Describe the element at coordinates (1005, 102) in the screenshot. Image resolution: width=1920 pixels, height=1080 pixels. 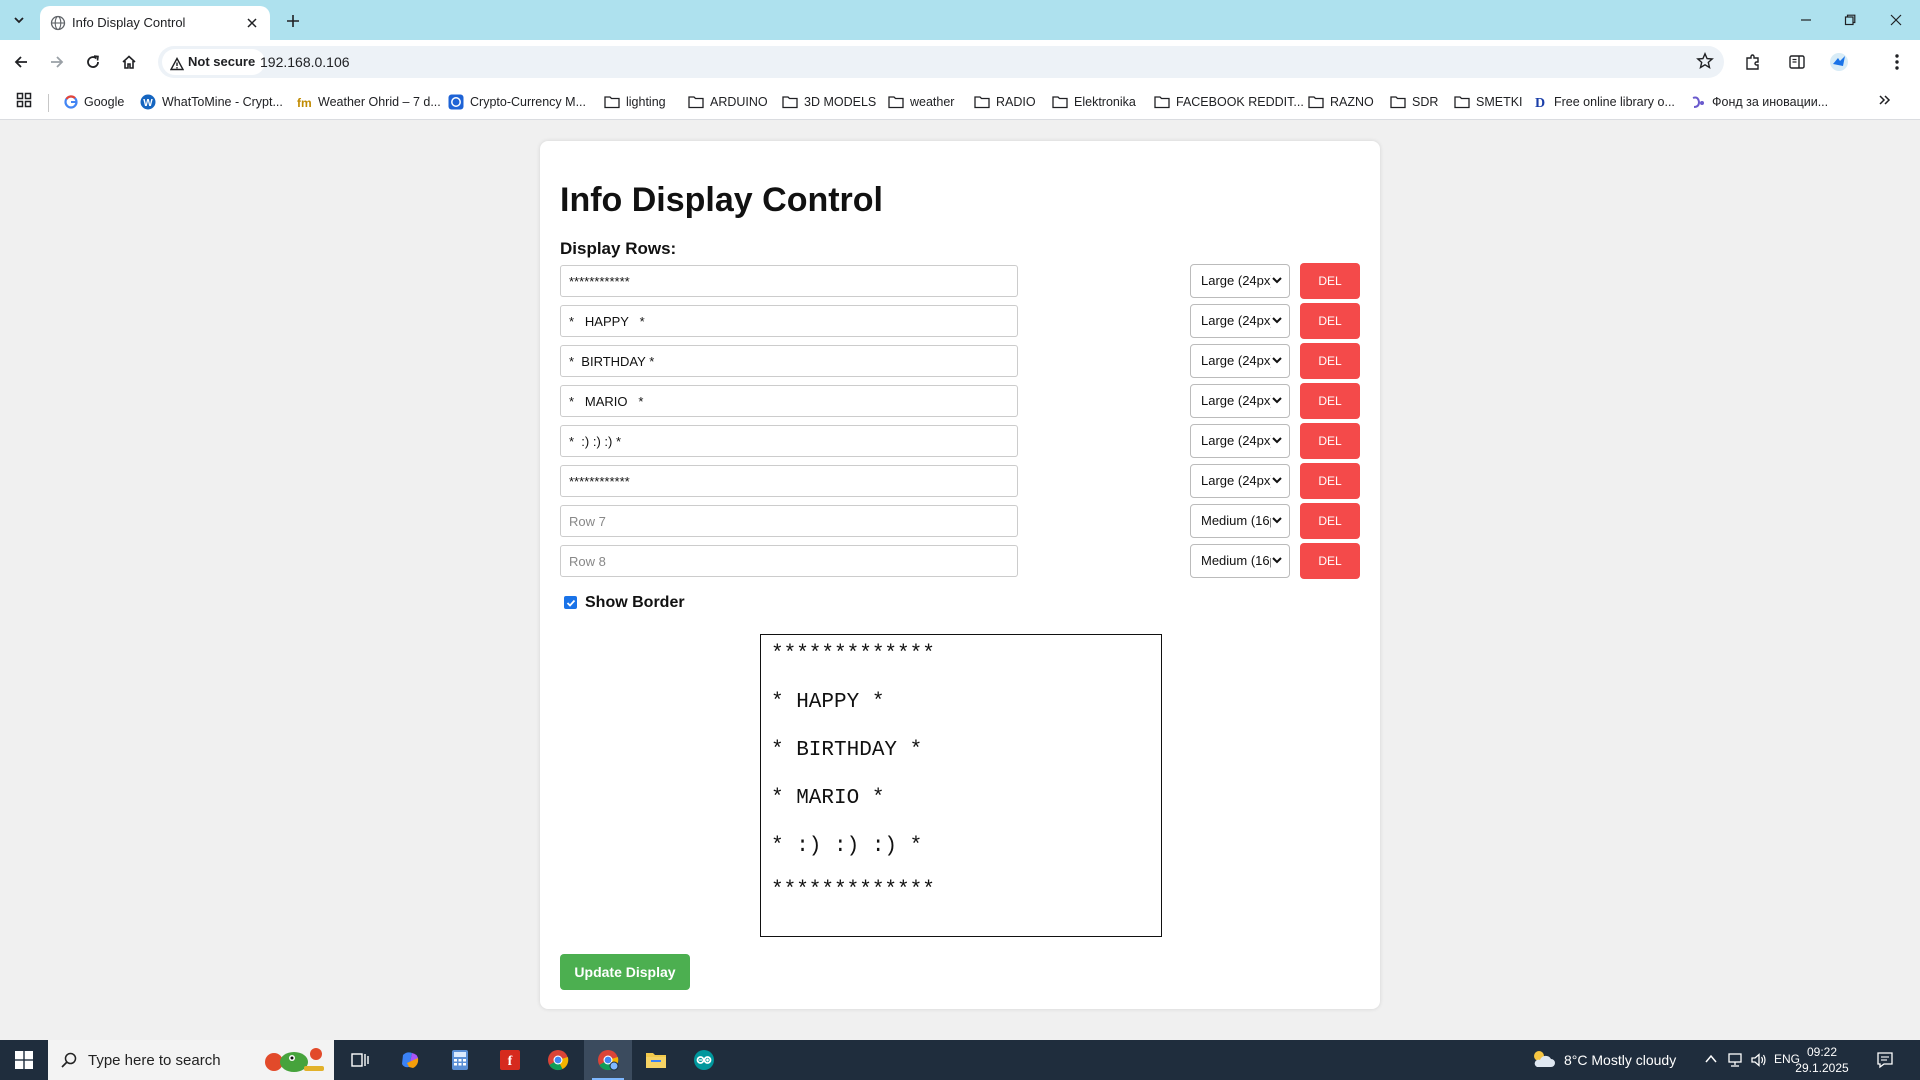
I see `bookmark-folder-radio: RADIO` at that location.